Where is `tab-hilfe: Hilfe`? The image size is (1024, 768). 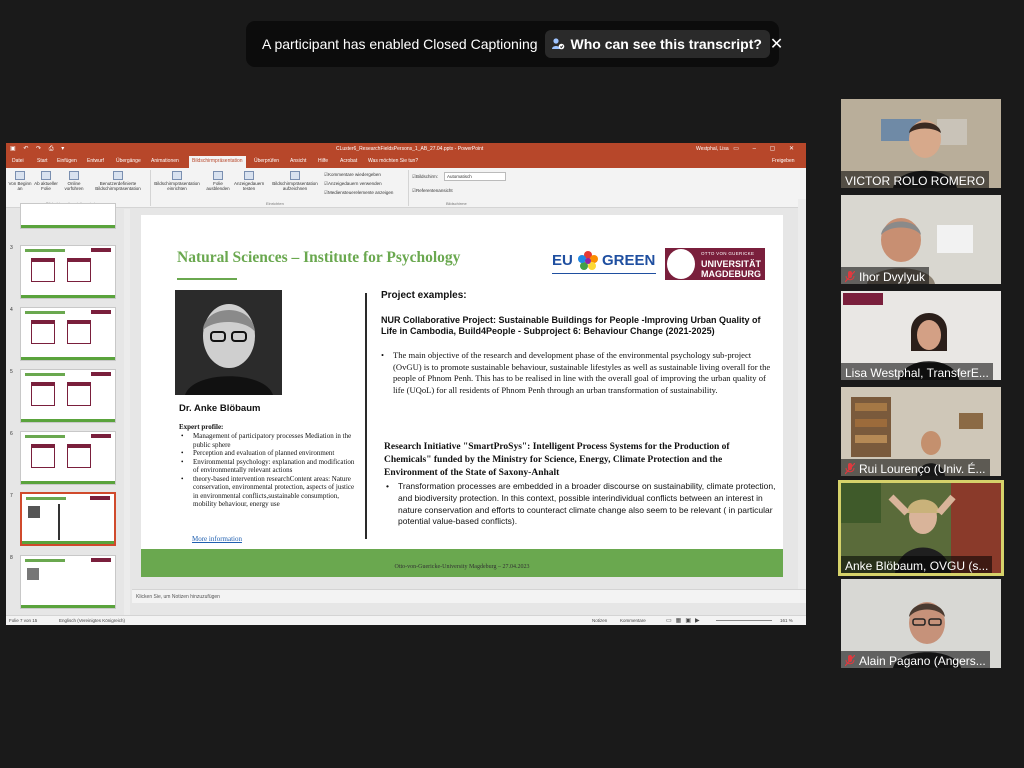 tab-hilfe: Hilfe is located at coordinates (323, 161).